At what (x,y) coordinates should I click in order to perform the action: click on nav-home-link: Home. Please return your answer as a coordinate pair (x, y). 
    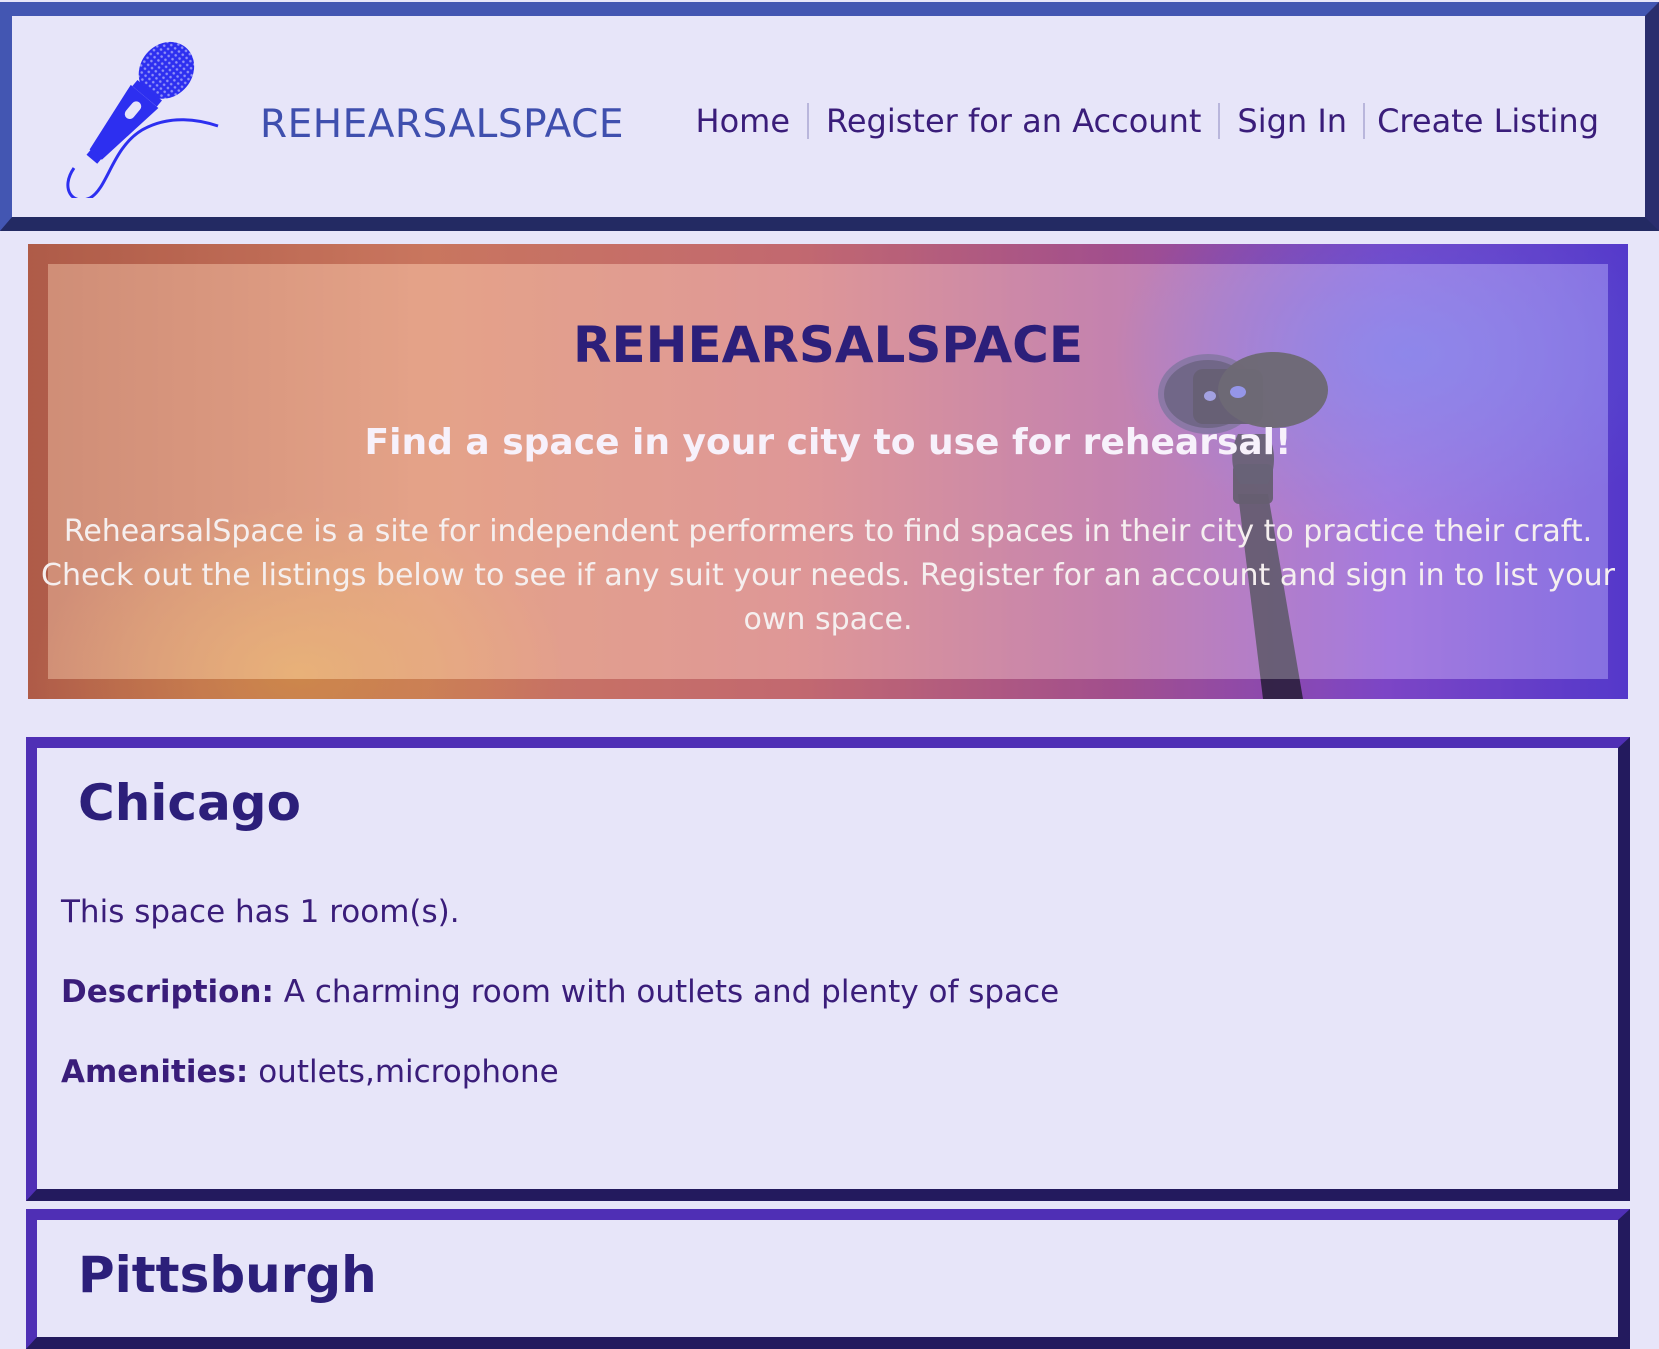
    Looking at the image, I should click on (743, 121).